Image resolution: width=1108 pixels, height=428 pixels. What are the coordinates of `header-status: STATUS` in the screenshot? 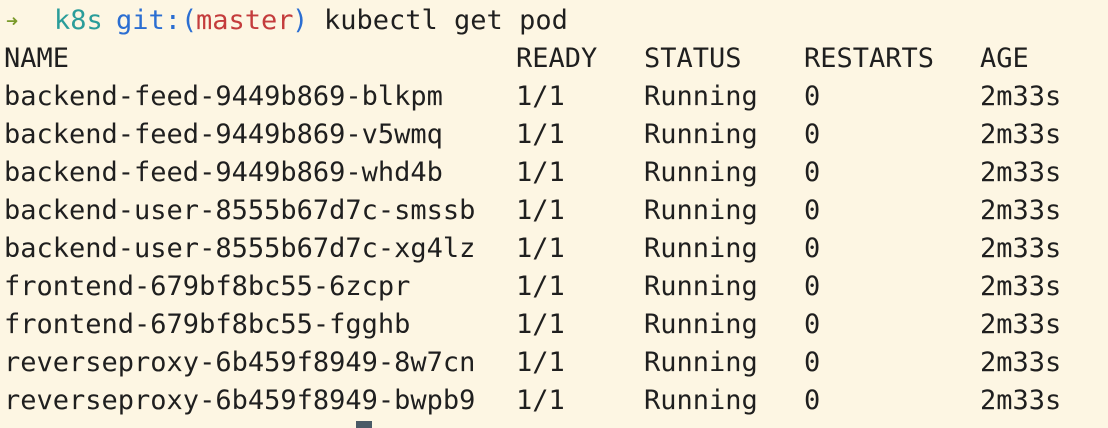 It's located at (693, 58).